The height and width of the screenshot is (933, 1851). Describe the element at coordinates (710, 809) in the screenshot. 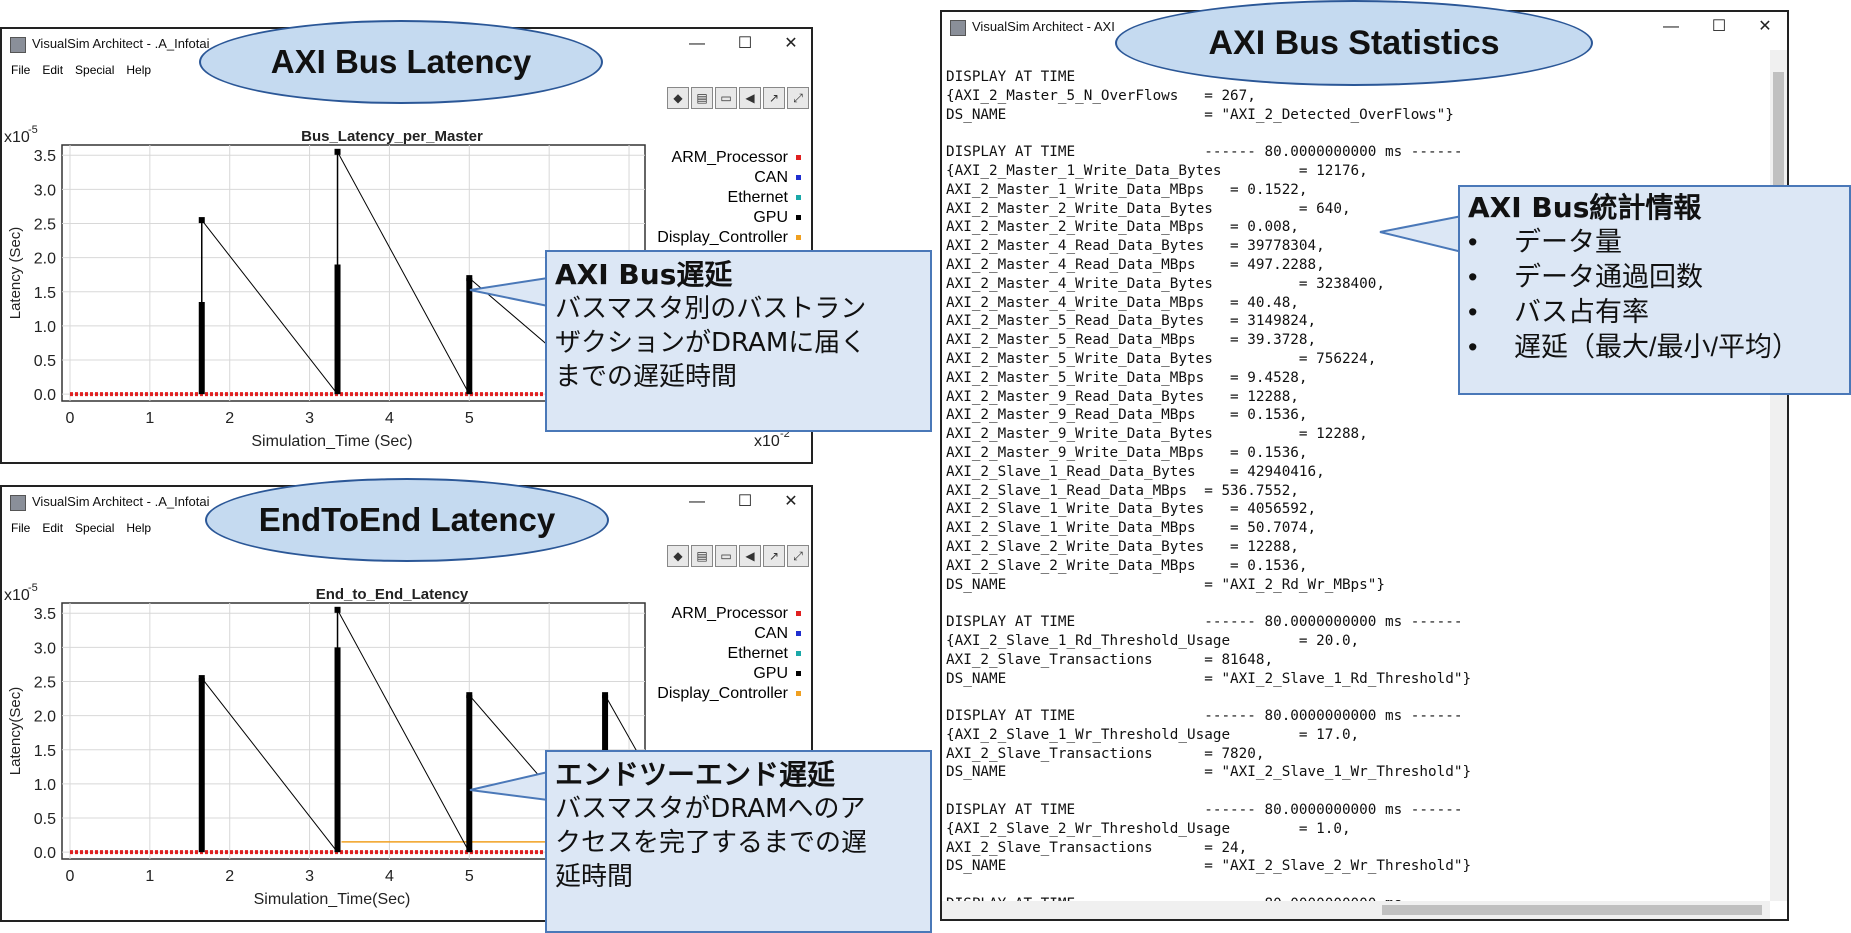

I see `callout-line: バスマスタがDRAMへのア` at that location.